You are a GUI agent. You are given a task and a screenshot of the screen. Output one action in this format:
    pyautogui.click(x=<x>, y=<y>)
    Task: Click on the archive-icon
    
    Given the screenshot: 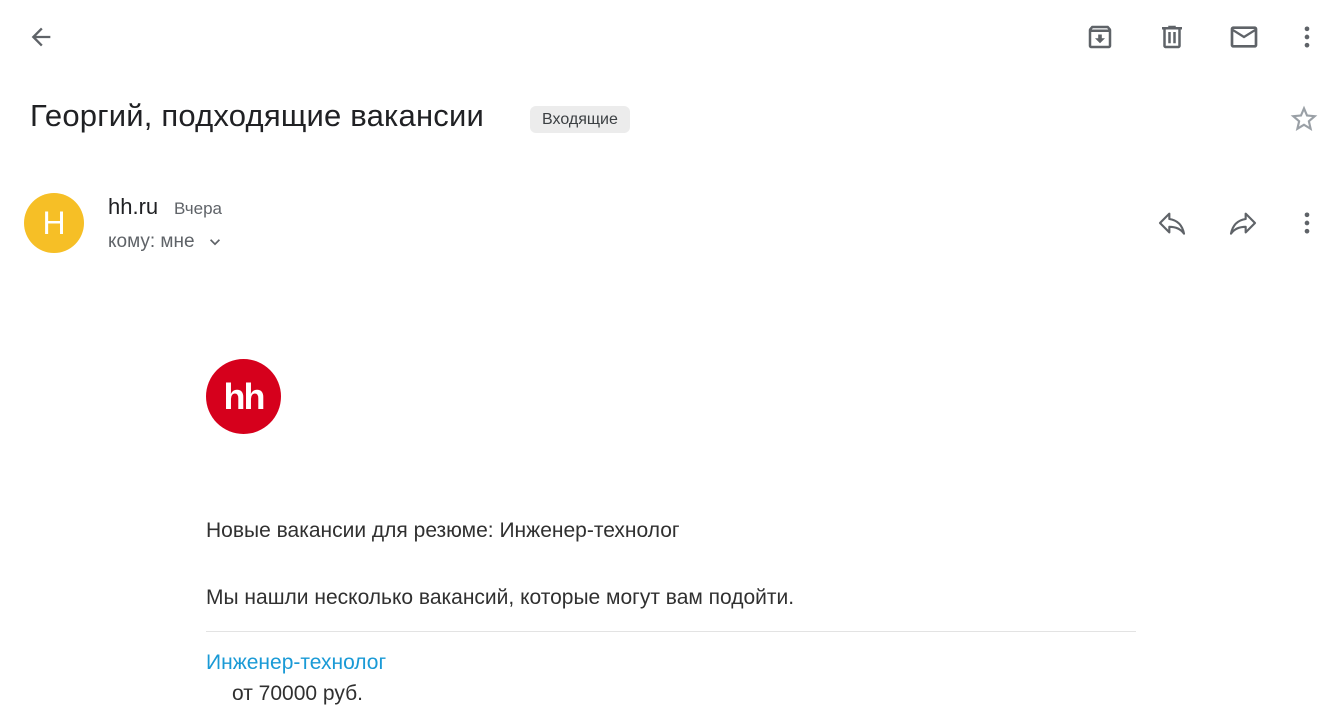 What is the action you would take?
    pyautogui.click(x=1100, y=37)
    